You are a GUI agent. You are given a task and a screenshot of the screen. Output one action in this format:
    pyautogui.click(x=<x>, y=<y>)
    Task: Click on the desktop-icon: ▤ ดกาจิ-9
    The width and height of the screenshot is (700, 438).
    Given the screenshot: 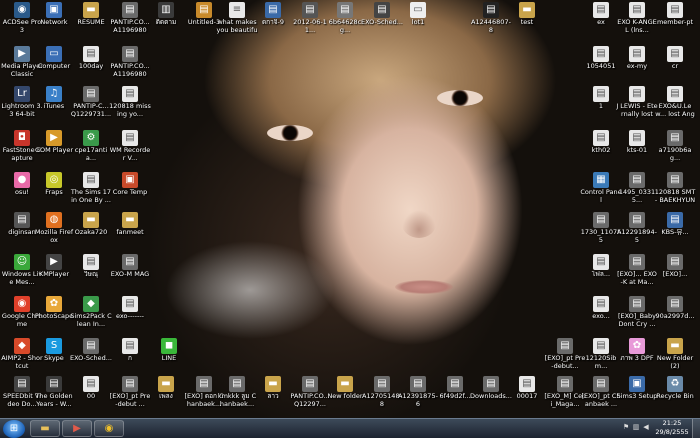 What is the action you would take?
    pyautogui.click(x=273, y=24)
    